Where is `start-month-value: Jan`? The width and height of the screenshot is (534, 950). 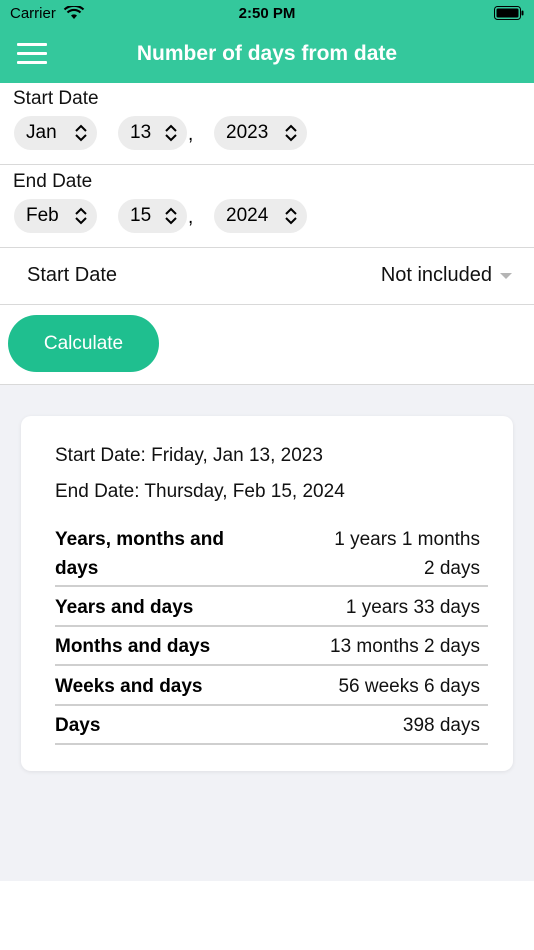 start-month-value: Jan is located at coordinates (41, 132).